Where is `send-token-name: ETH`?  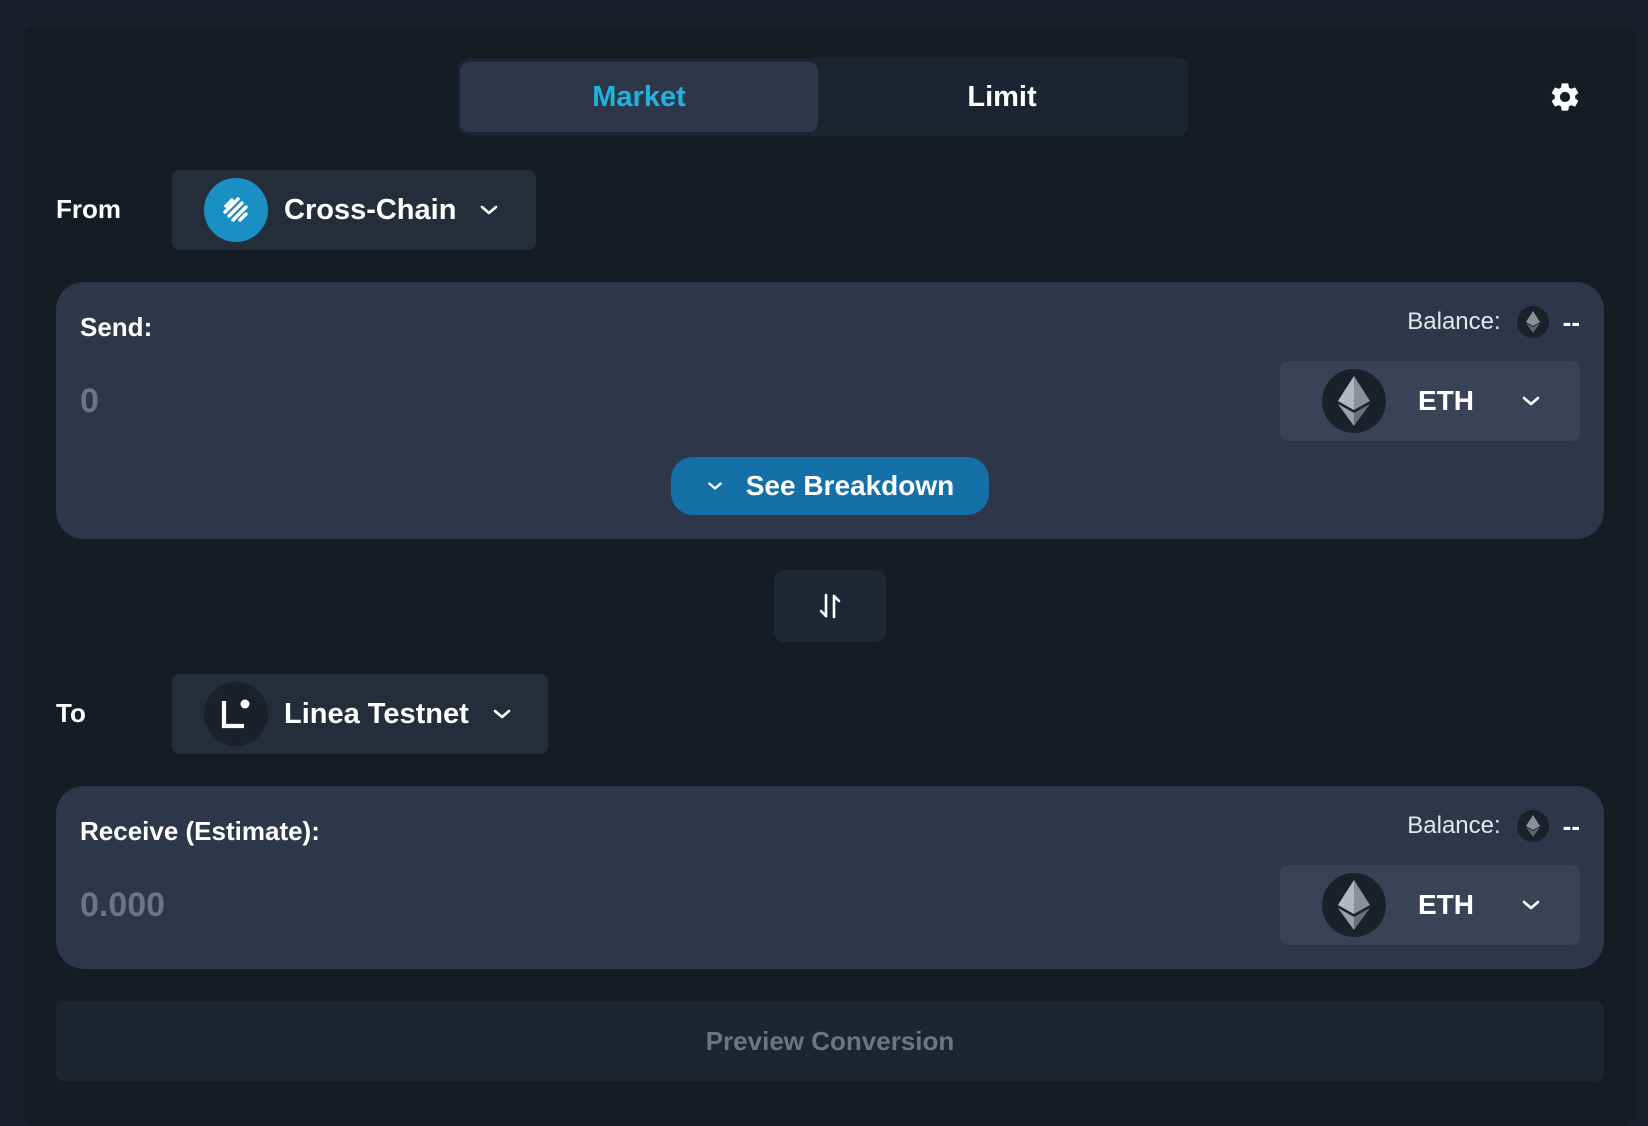 send-token-name: ETH is located at coordinates (1446, 400).